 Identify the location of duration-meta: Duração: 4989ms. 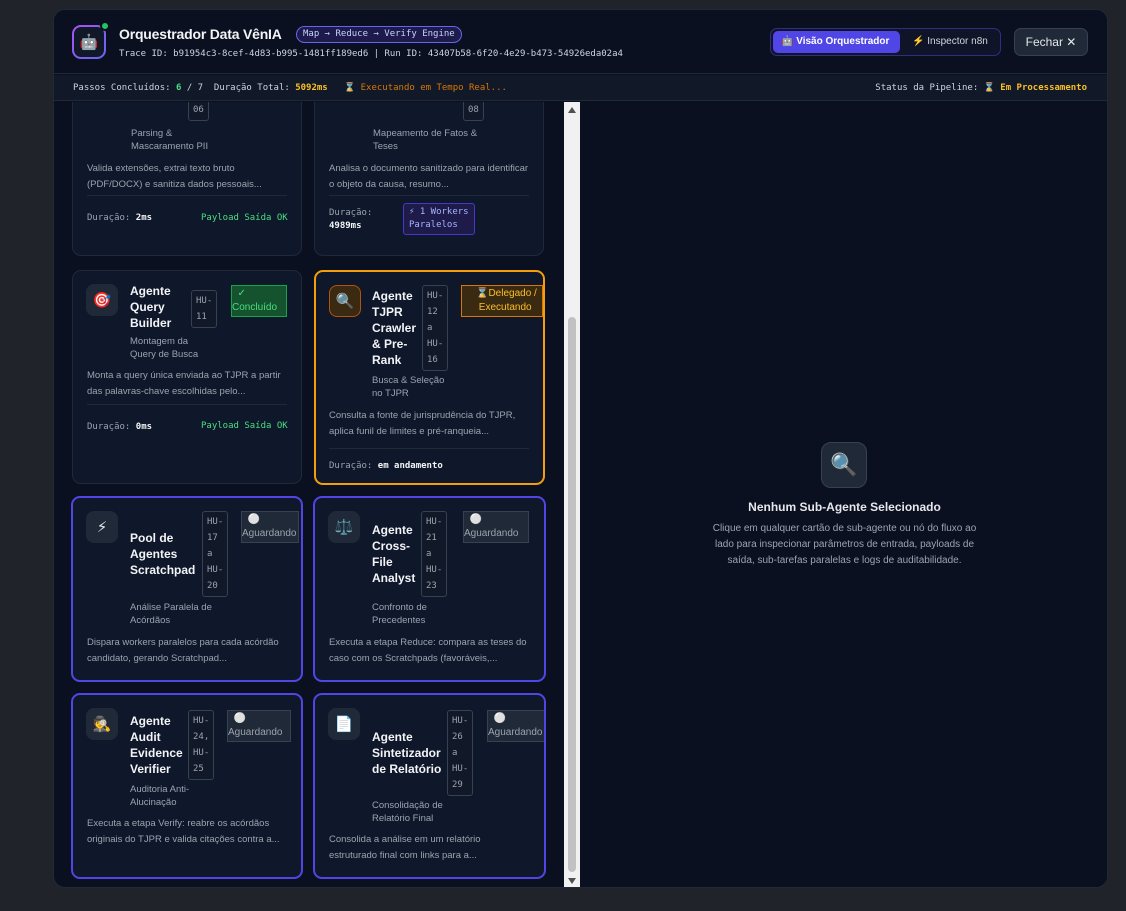
(351, 219).